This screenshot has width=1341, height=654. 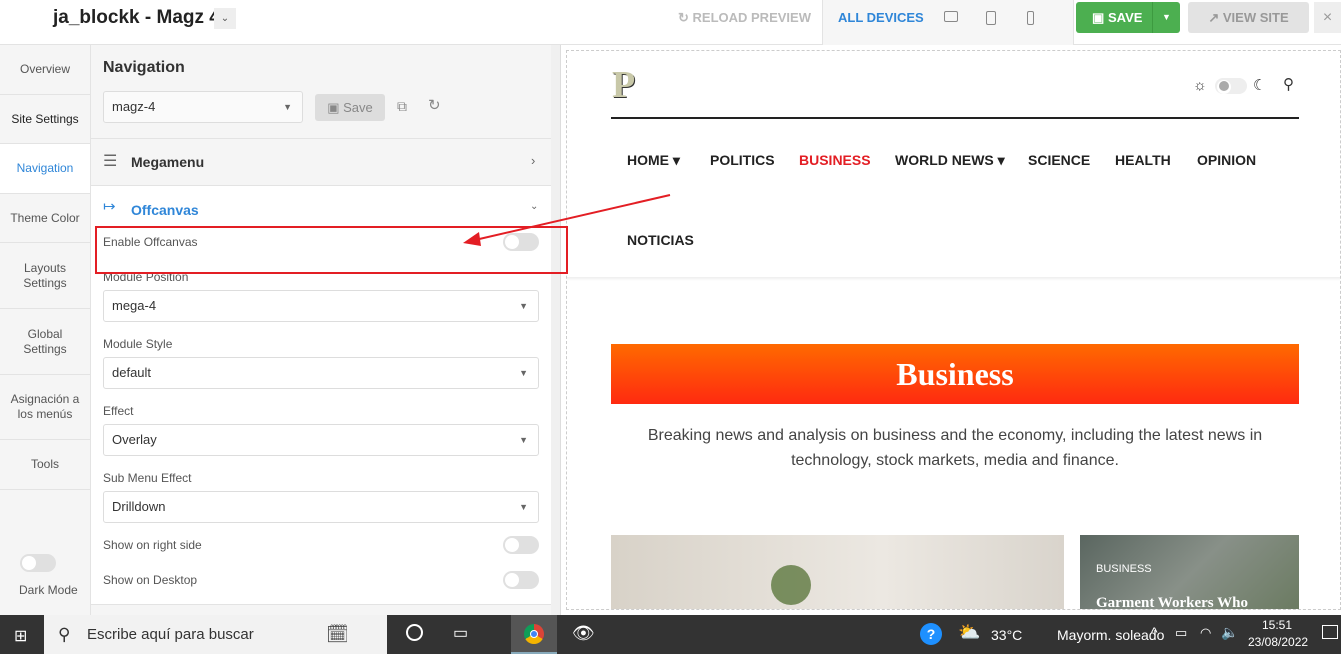 I want to click on arrow-right-to-bar-icon: ↦, so click(x=109, y=206).